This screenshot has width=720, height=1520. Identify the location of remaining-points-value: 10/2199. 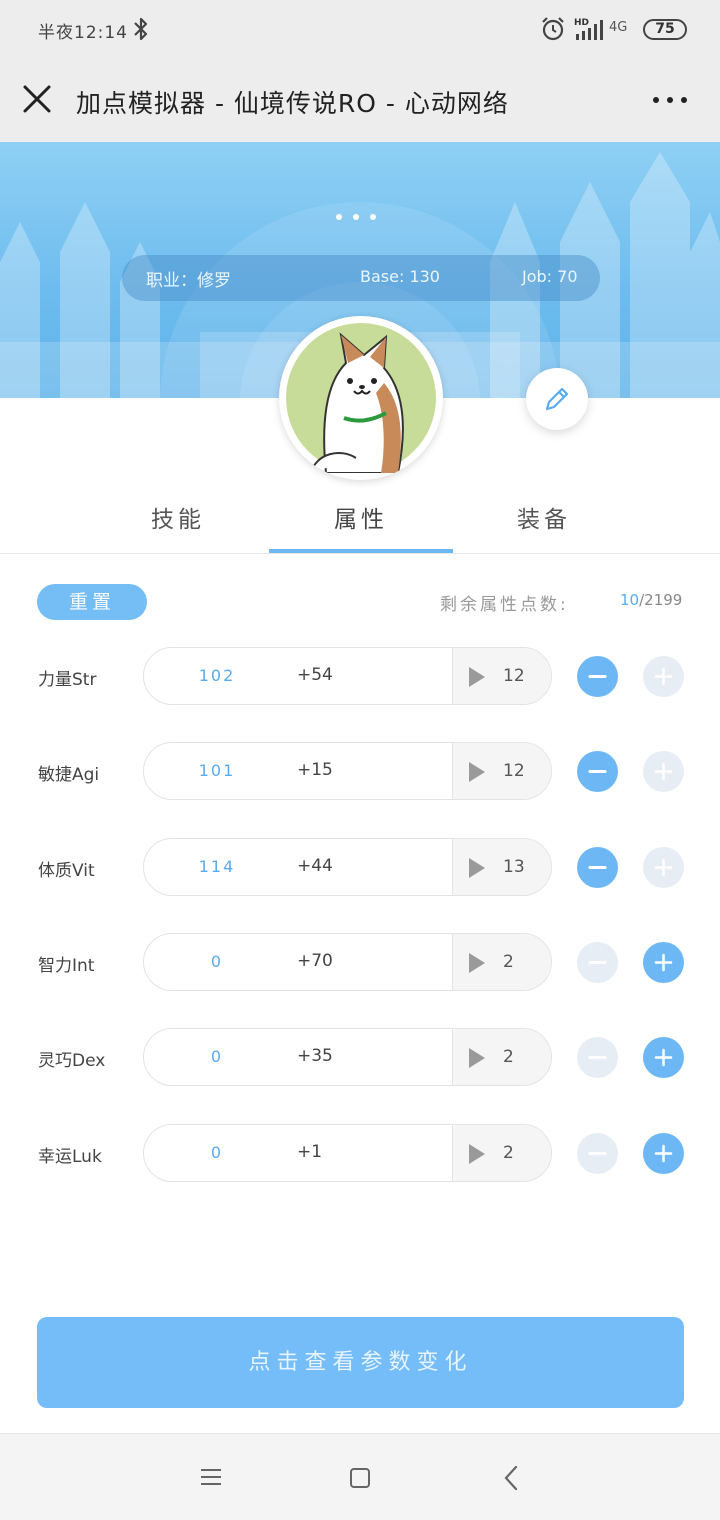
(651, 600).